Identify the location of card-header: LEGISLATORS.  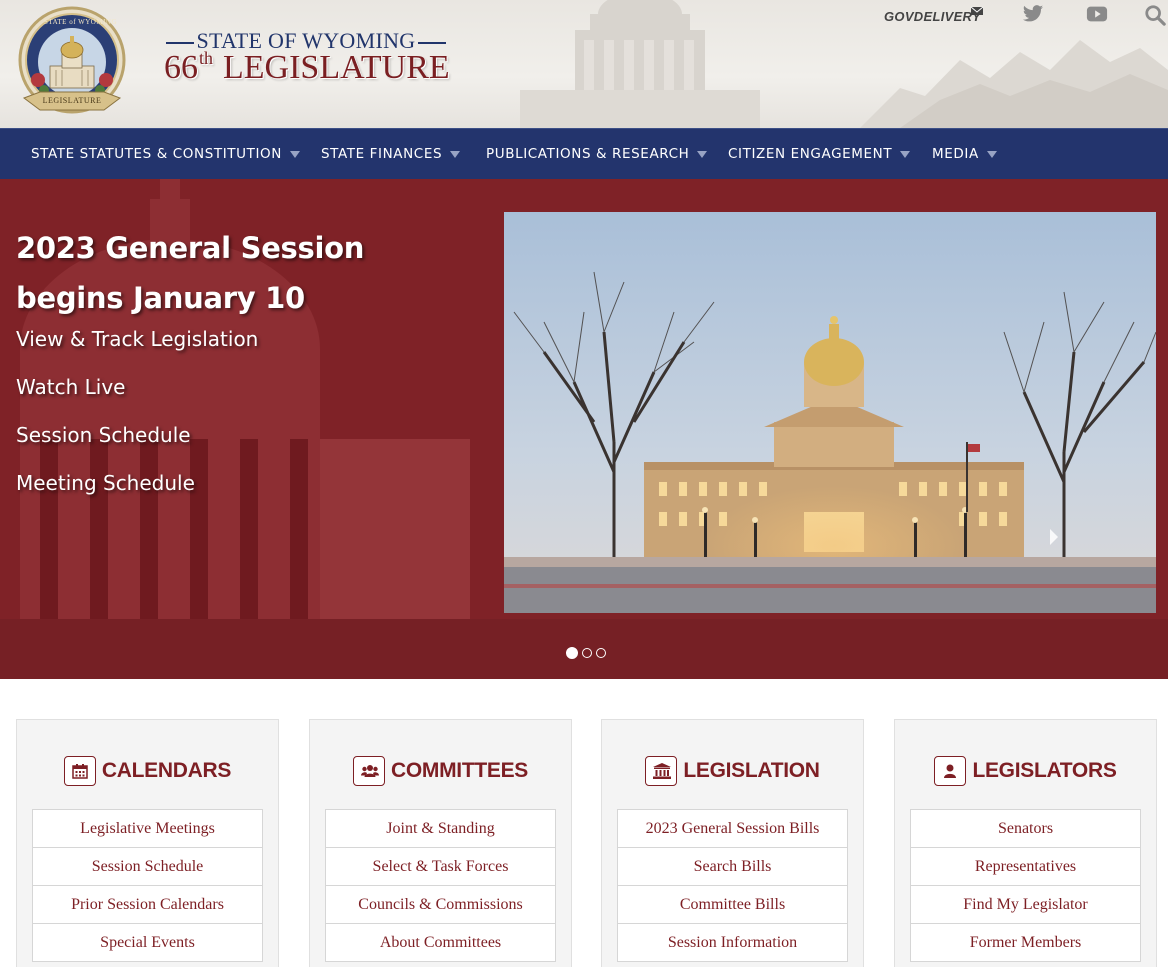
(1025, 772).